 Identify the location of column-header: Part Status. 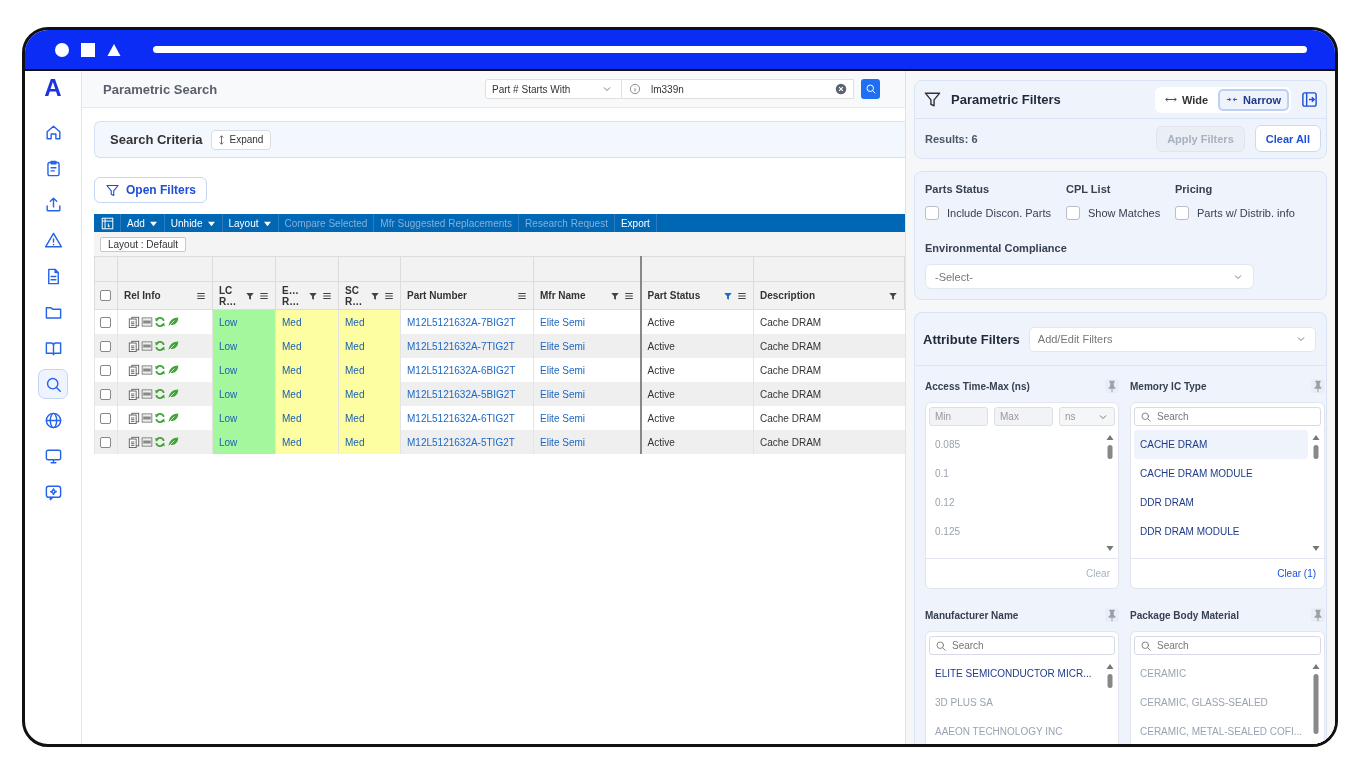
(697, 295).